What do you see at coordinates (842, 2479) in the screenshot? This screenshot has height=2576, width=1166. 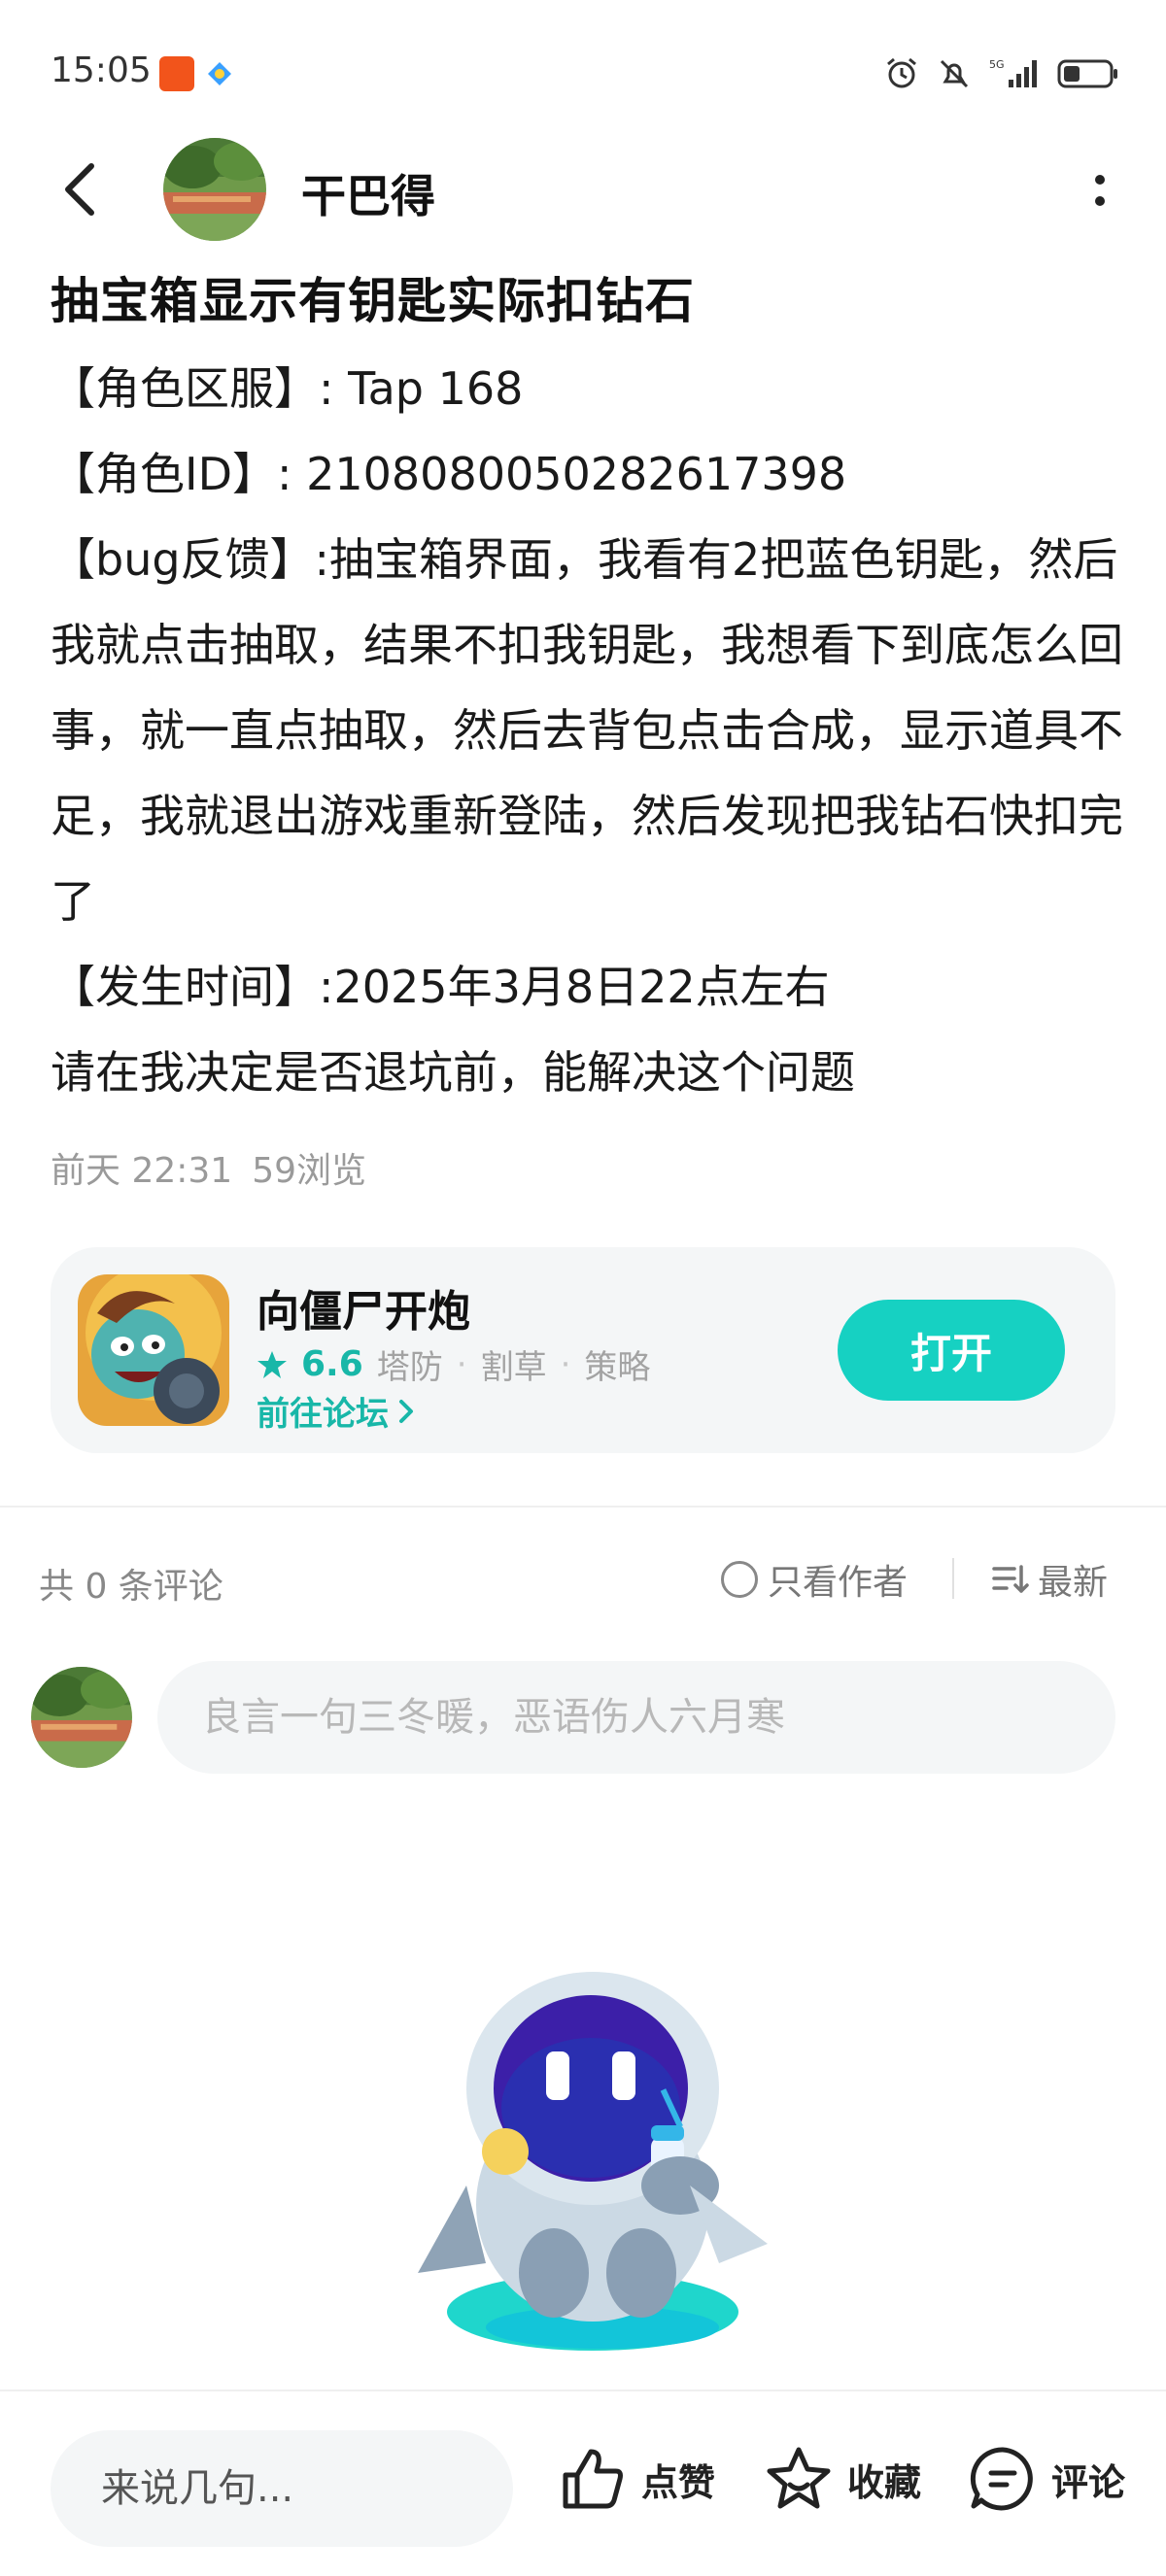 I see `favorite-button: 收藏` at bounding box center [842, 2479].